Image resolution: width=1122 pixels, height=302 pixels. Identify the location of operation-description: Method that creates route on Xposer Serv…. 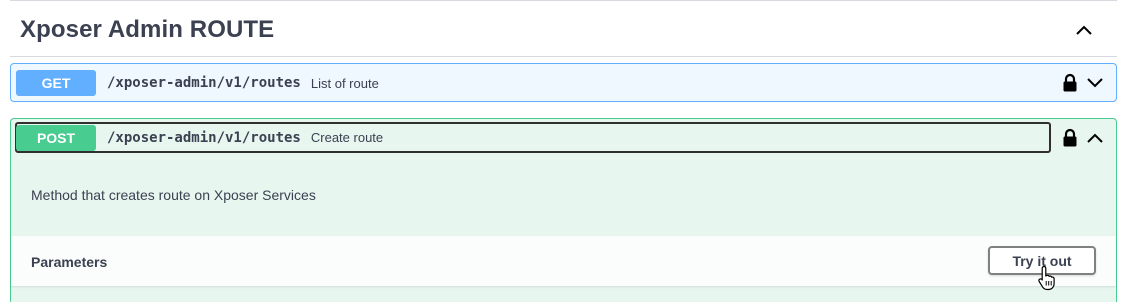
(173, 195).